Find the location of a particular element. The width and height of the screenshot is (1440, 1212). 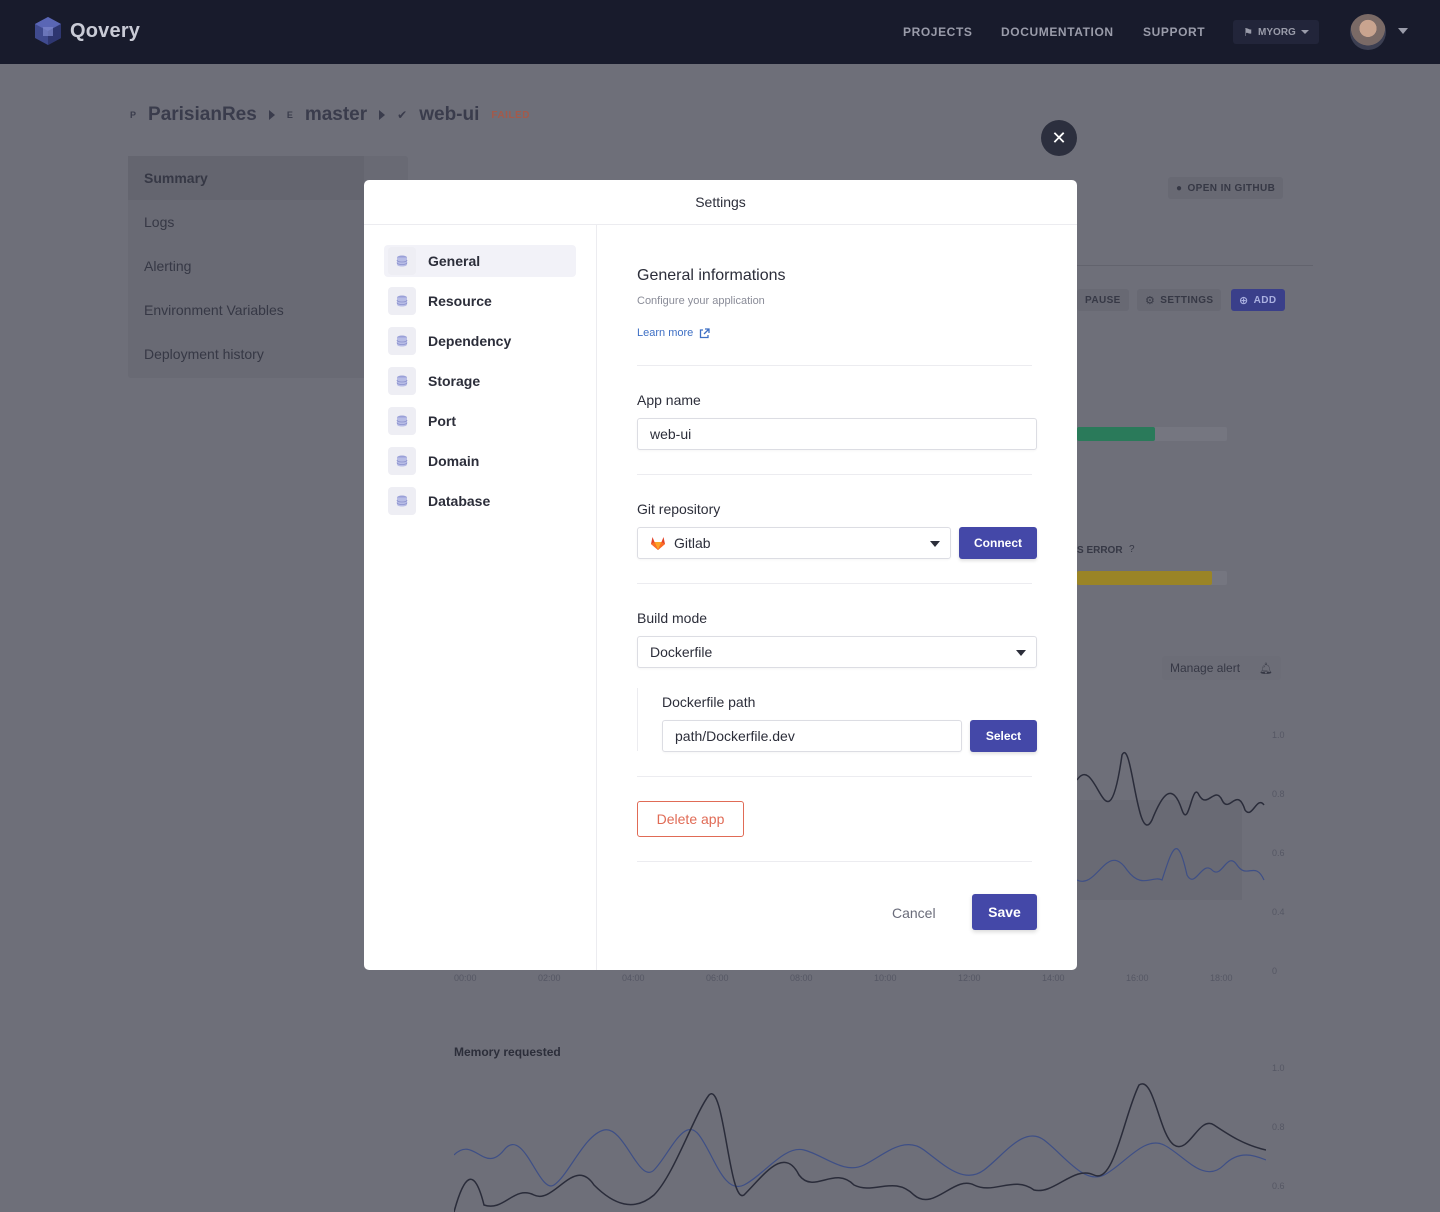

cancel-button: Cancel is located at coordinates (914, 913).